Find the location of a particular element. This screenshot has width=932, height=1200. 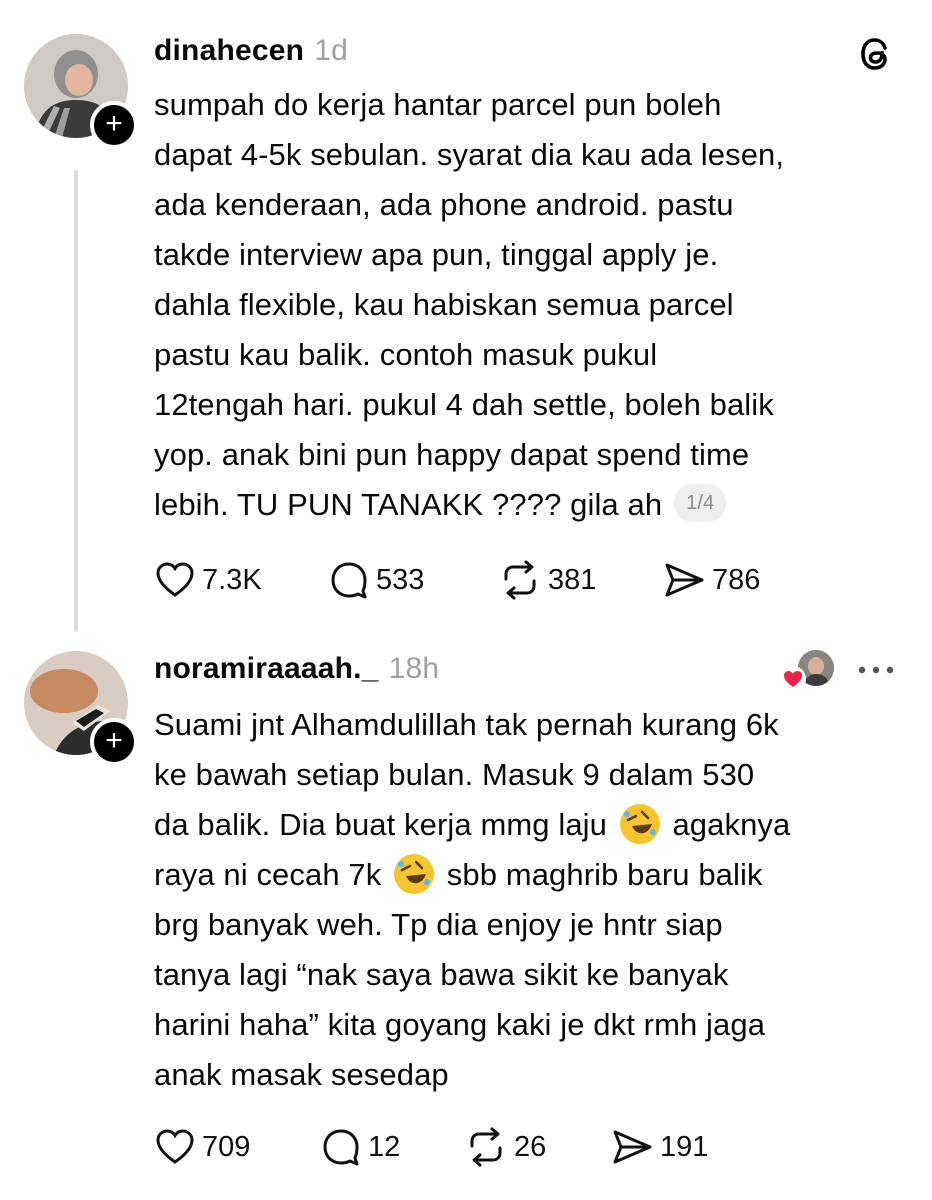

repost-count: 381 is located at coordinates (572, 579).